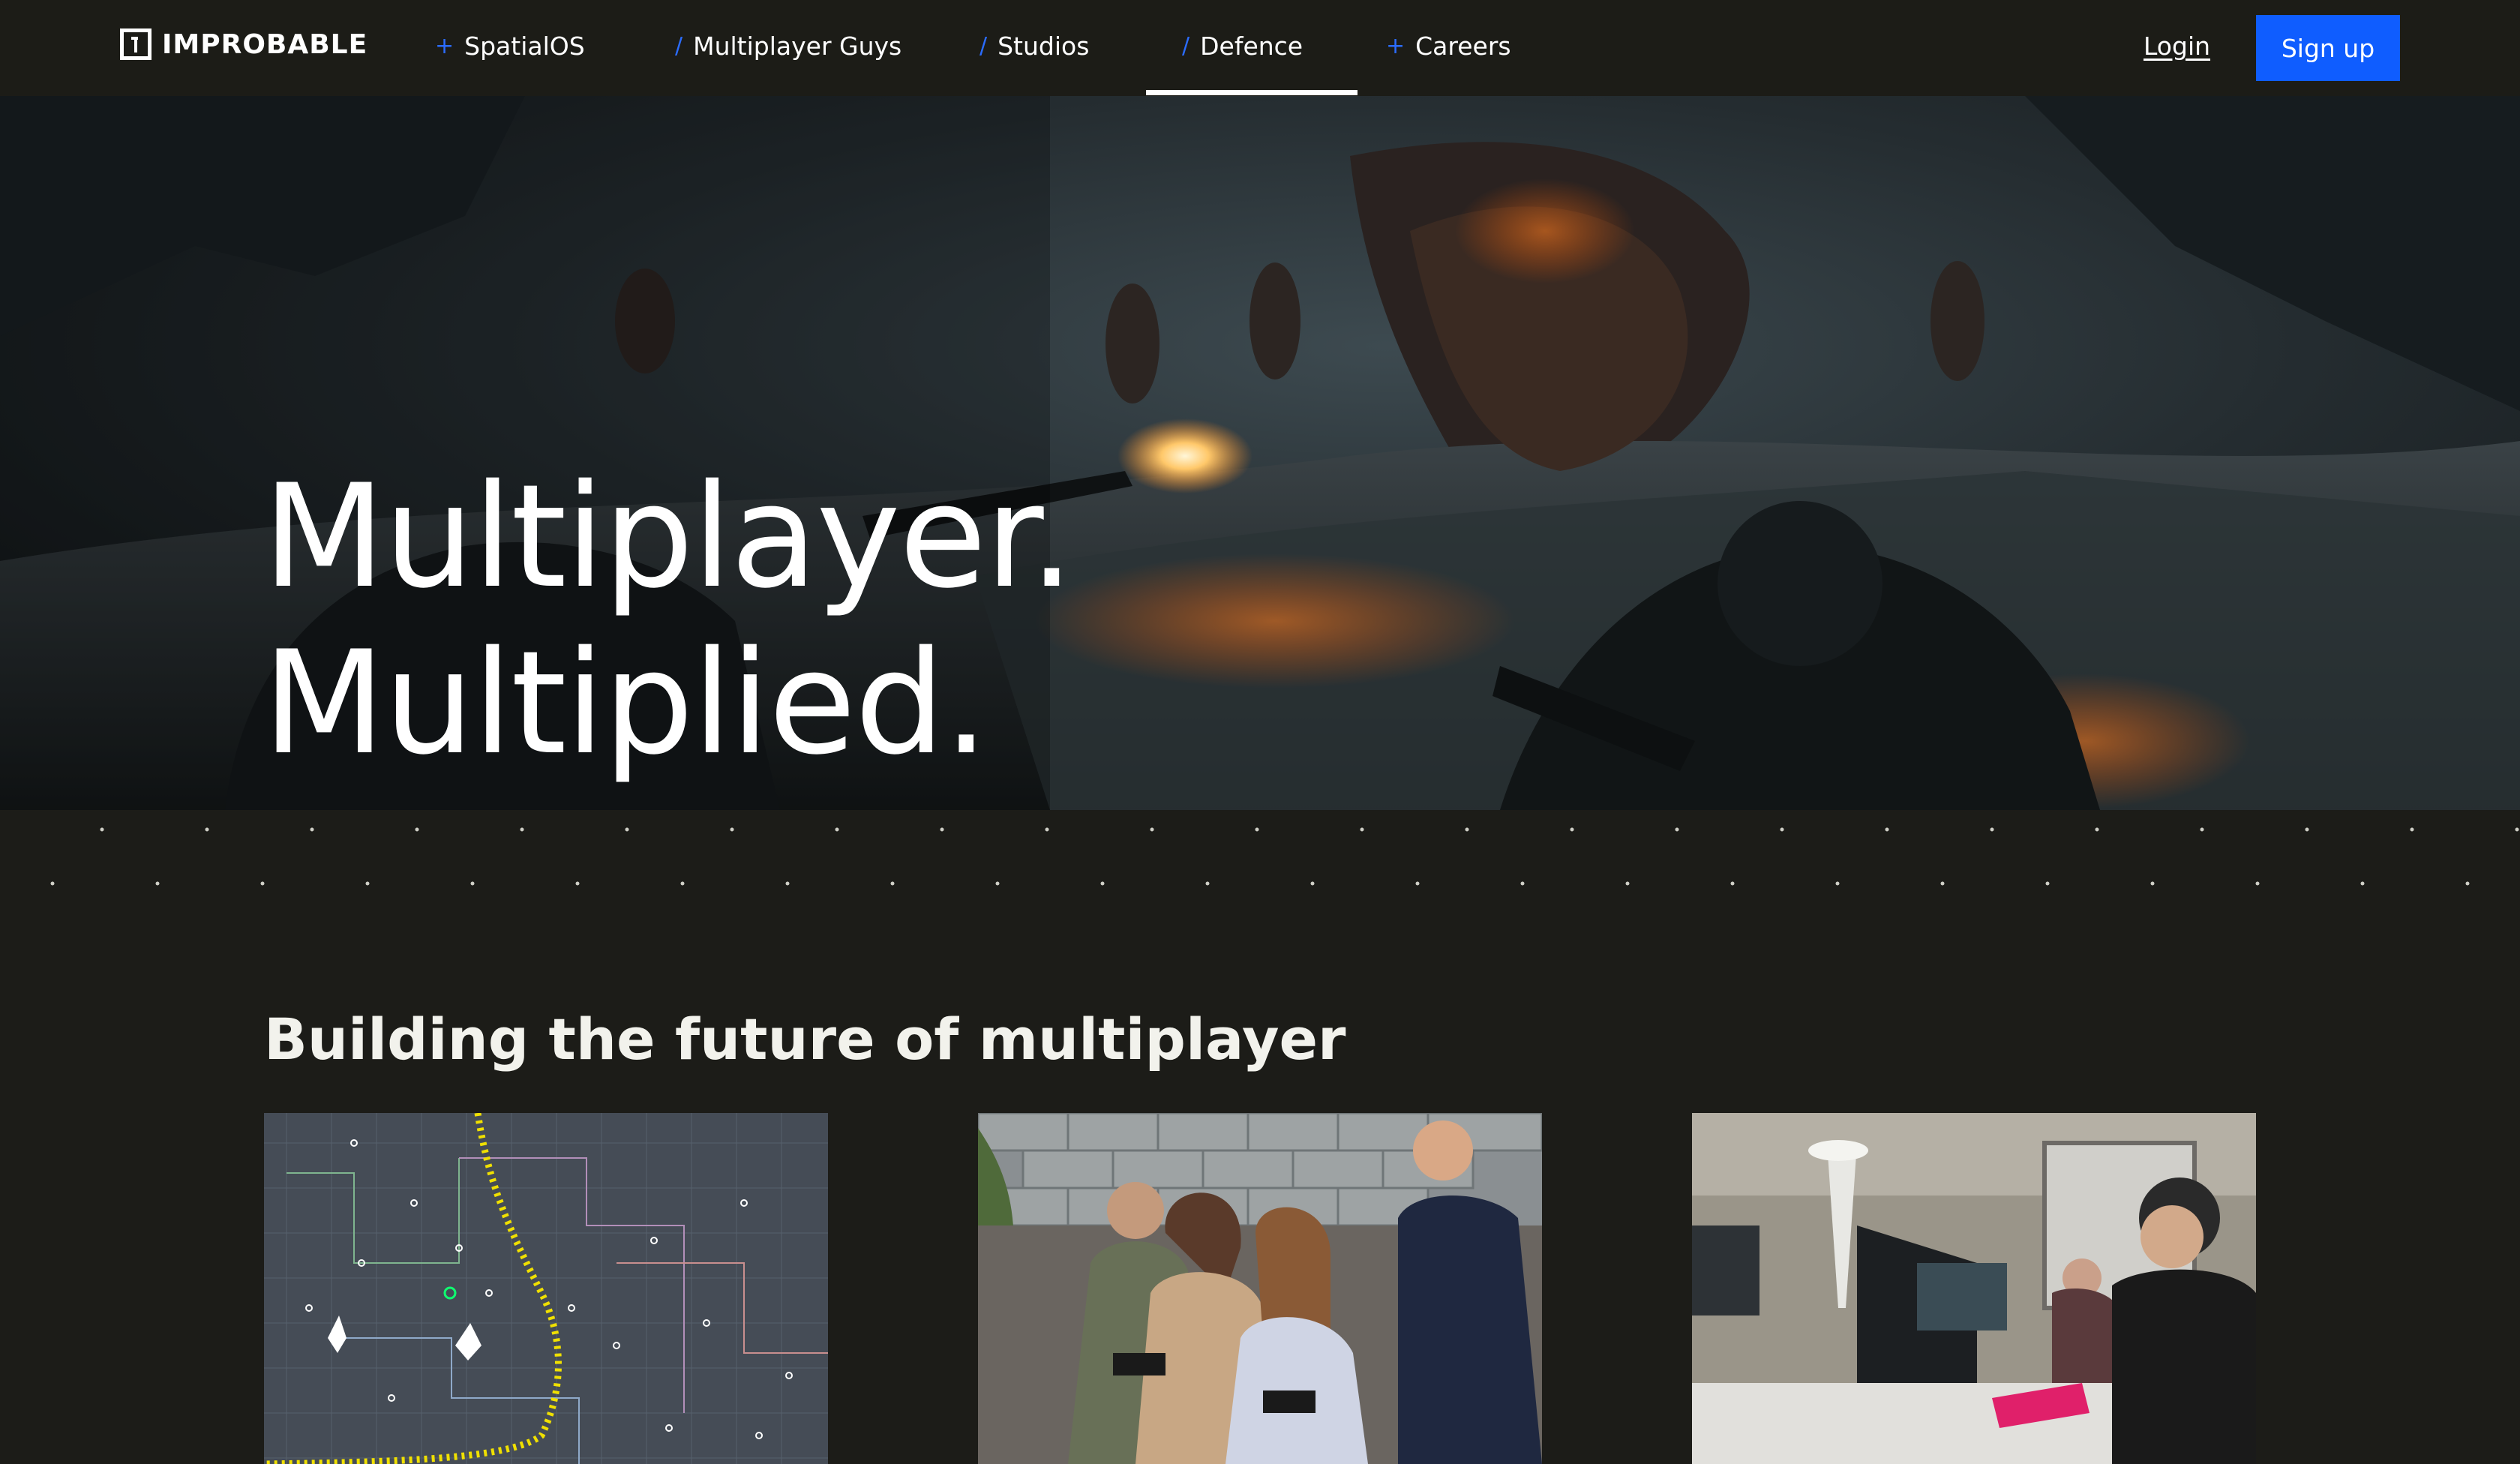 This screenshot has height=1464, width=2520. I want to click on nav-defence: / Defence, so click(1242, 46).